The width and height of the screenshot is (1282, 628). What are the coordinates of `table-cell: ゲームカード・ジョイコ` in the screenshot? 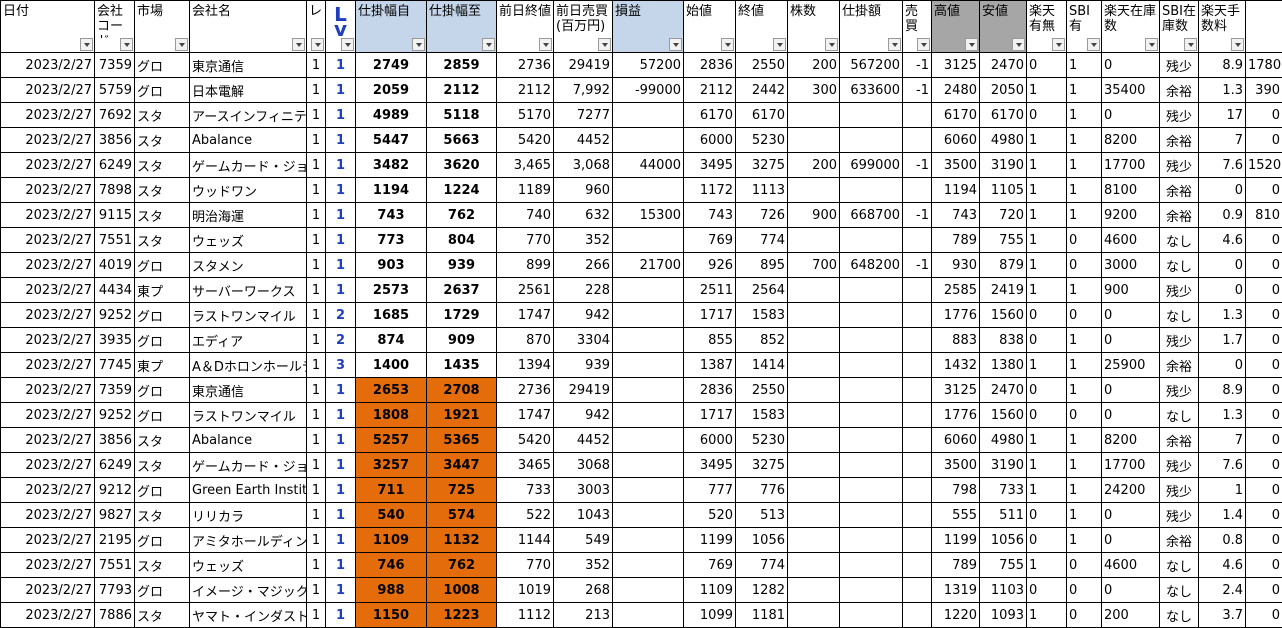 It's located at (248, 165).